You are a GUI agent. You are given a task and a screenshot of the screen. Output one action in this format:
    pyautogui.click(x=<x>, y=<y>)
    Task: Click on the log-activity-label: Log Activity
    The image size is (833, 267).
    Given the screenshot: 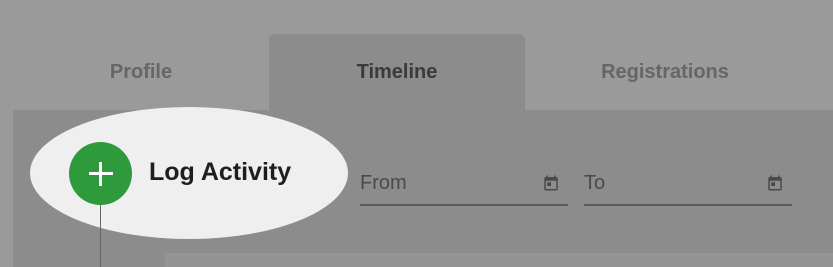 What is the action you would take?
    pyautogui.click(x=220, y=172)
    